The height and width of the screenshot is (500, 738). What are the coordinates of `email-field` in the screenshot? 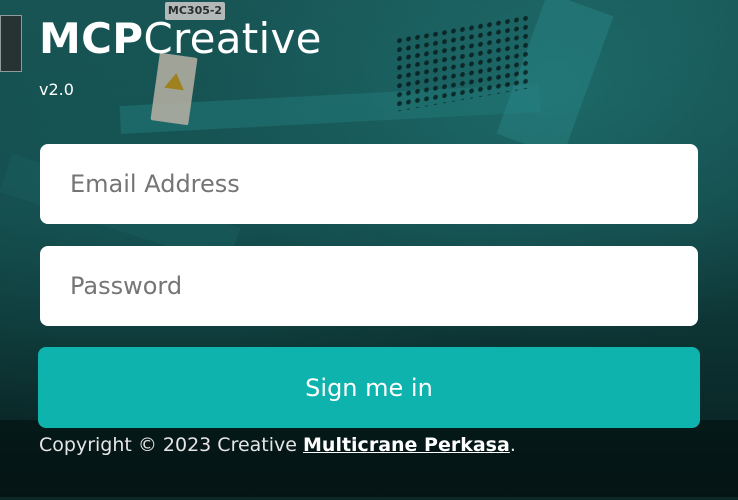 It's located at (369, 184).